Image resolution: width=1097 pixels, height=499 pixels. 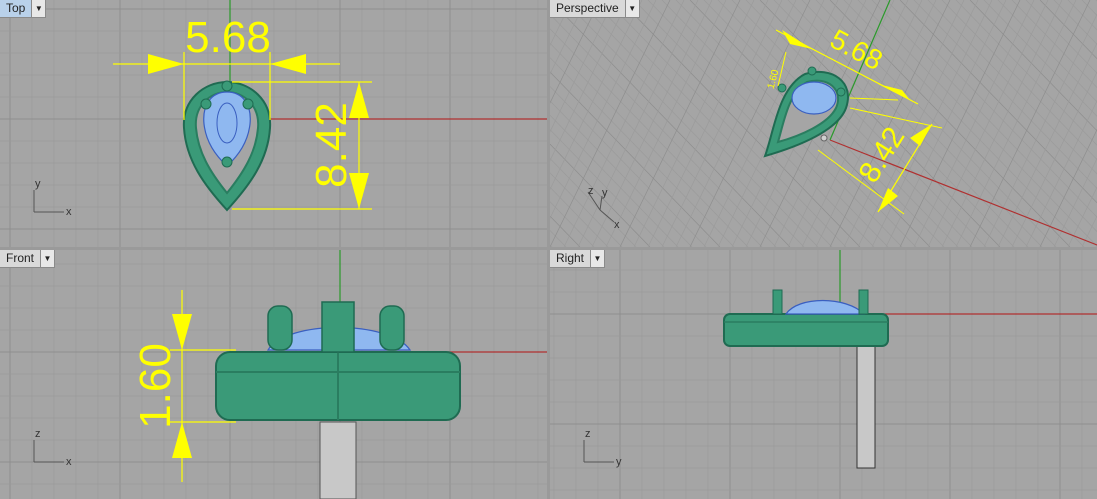 What do you see at coordinates (52, 448) in the screenshot?
I see `axis-widget: x z` at bounding box center [52, 448].